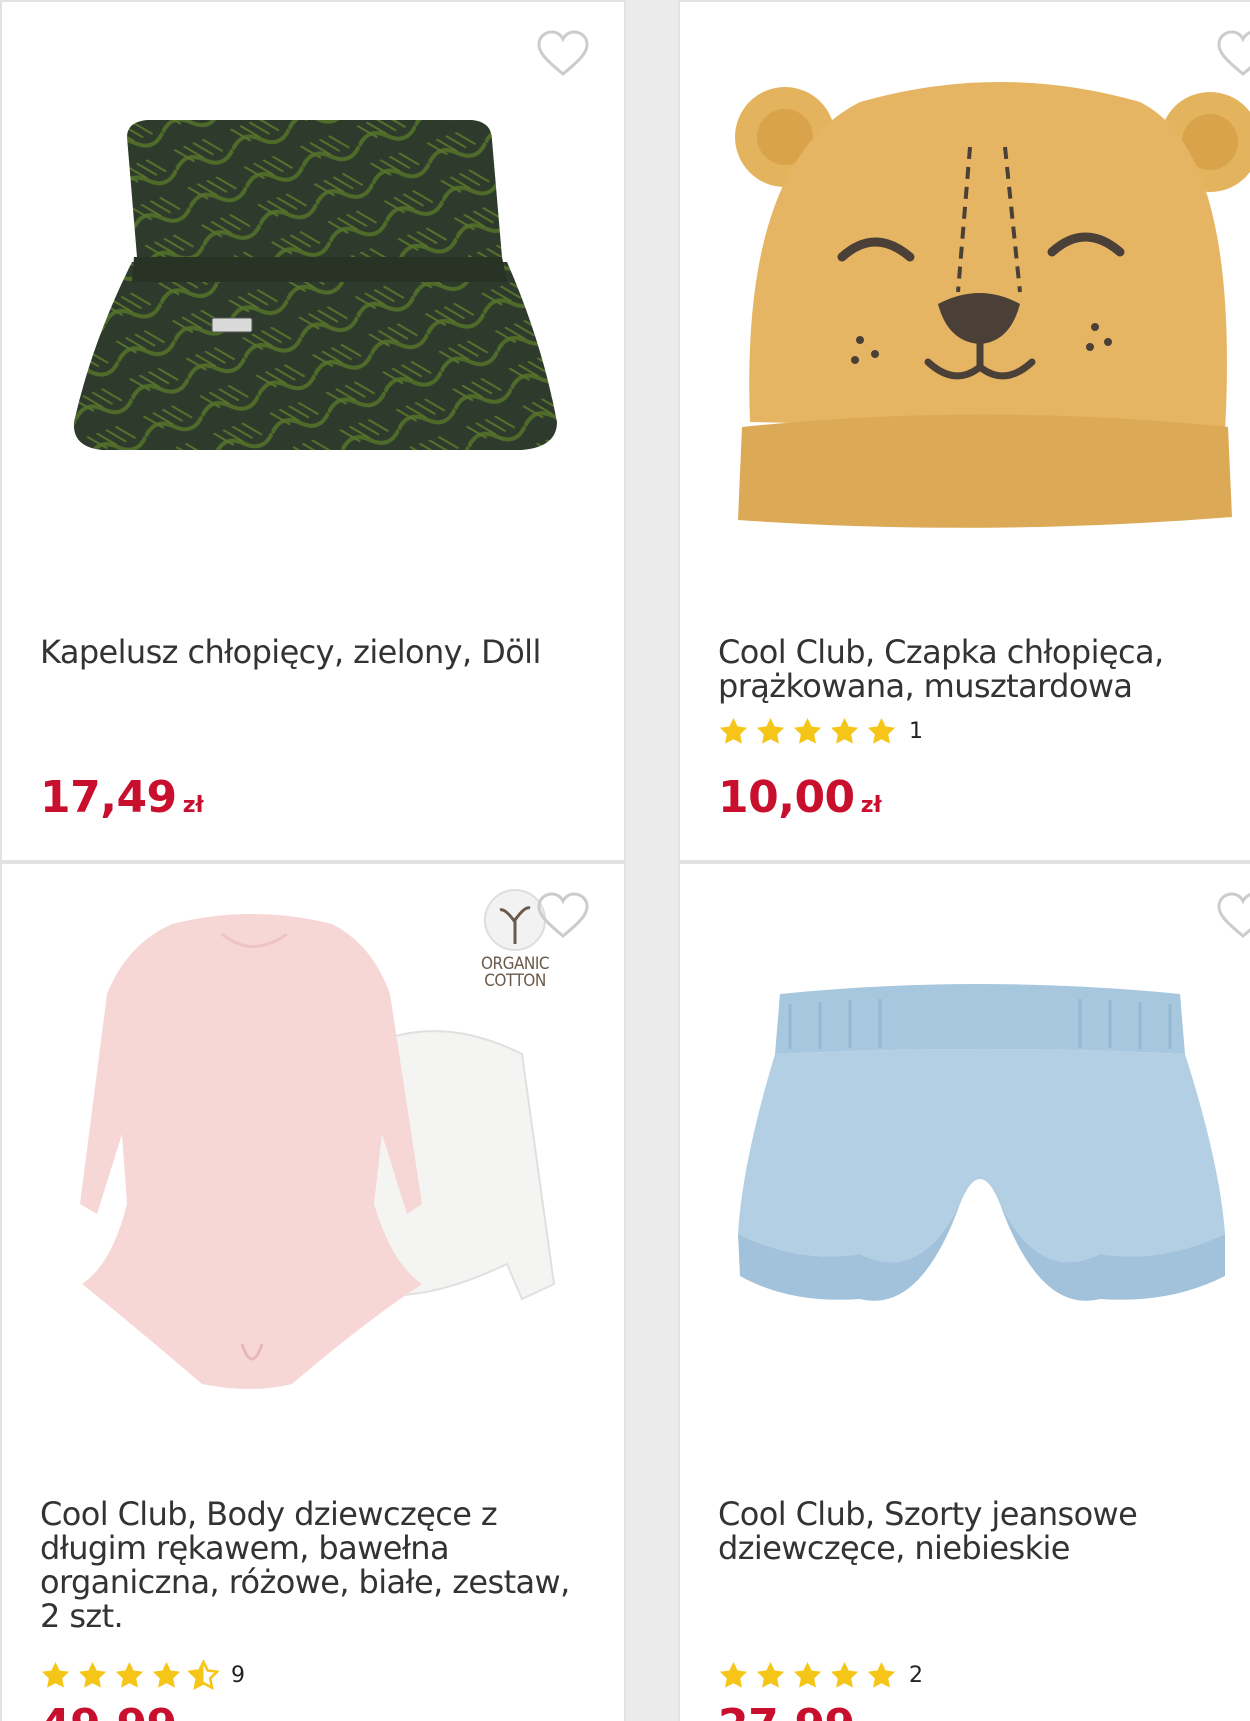  What do you see at coordinates (916, 731) in the screenshot?
I see `rating-count: 1` at bounding box center [916, 731].